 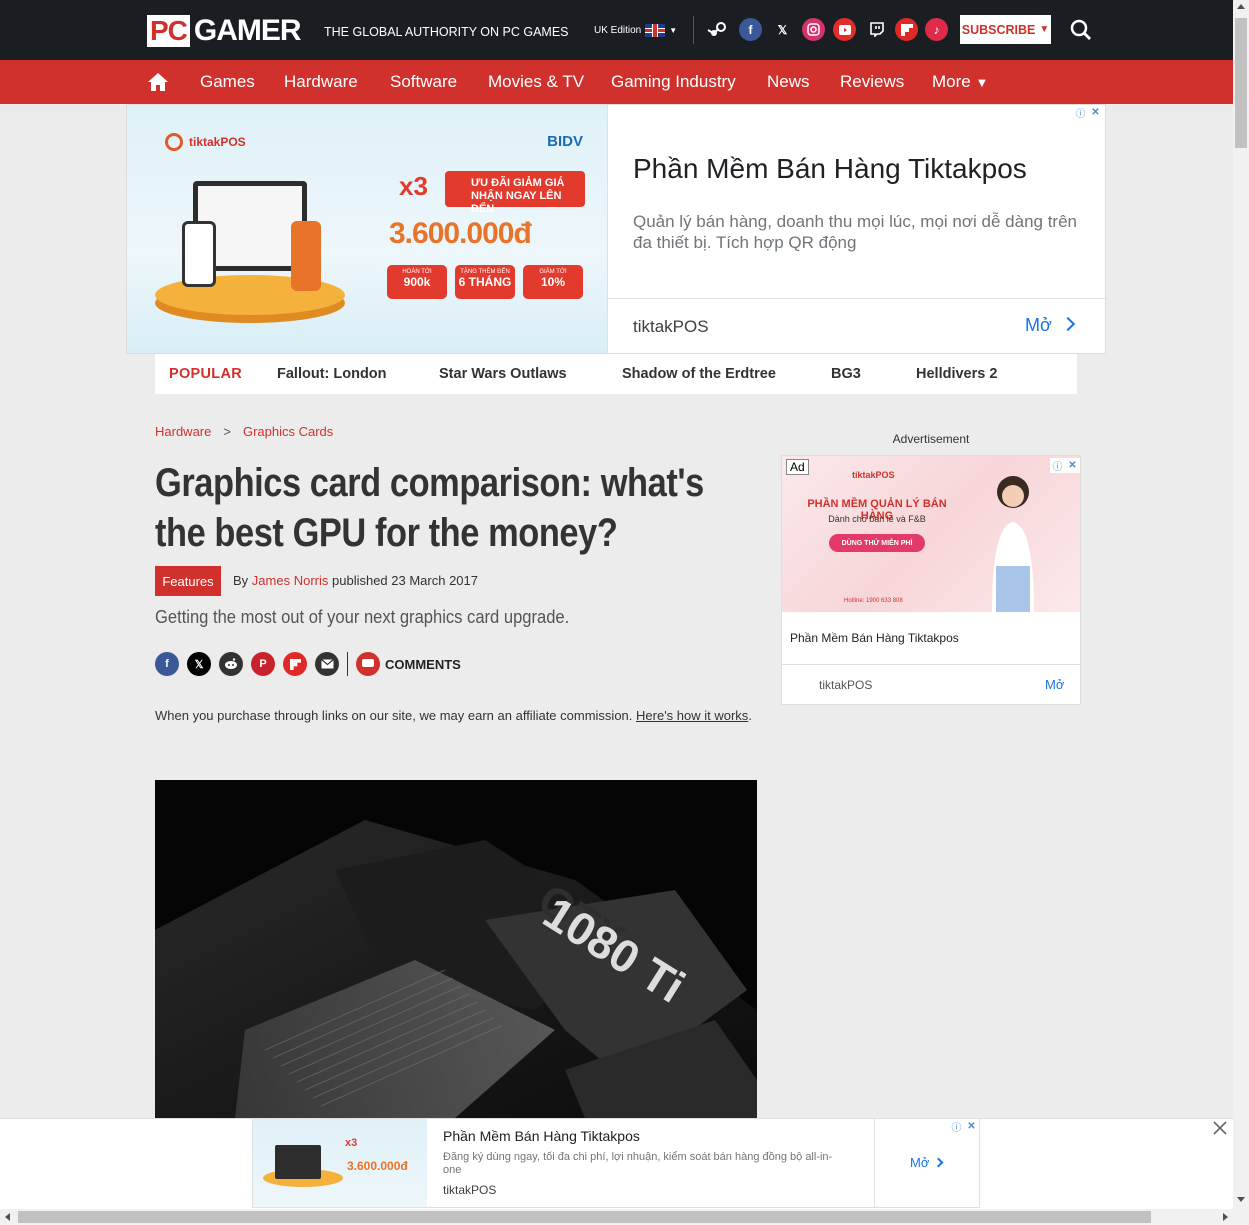 I want to click on breadcrumb-graphics-cards: Graphics Cards, so click(x=288, y=431).